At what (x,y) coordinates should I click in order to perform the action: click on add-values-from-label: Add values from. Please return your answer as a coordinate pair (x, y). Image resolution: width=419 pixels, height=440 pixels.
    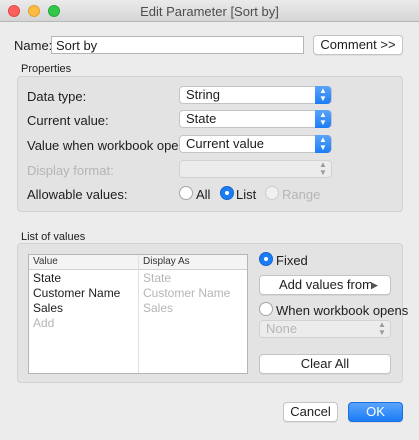
    Looking at the image, I should click on (326, 284).